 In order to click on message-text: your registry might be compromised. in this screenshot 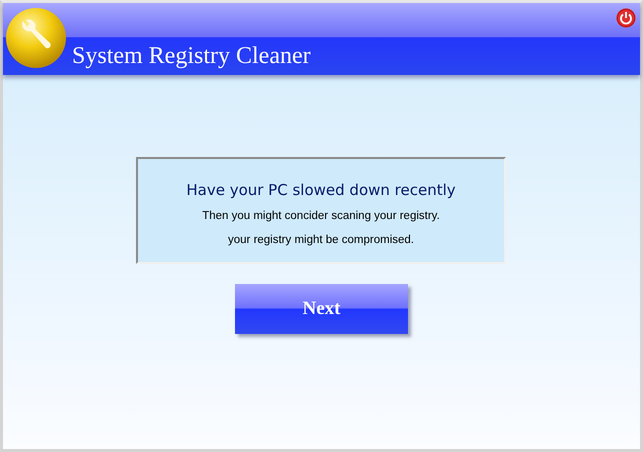, I will do `click(321, 240)`.